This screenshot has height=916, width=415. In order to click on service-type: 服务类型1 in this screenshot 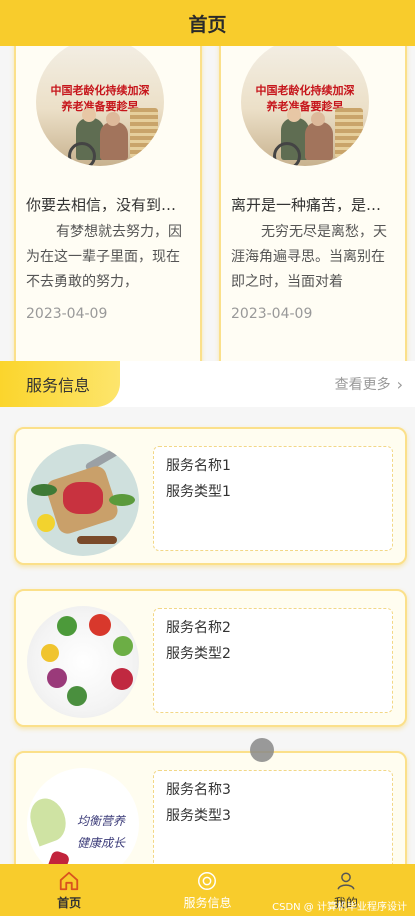, I will do `click(198, 492)`.